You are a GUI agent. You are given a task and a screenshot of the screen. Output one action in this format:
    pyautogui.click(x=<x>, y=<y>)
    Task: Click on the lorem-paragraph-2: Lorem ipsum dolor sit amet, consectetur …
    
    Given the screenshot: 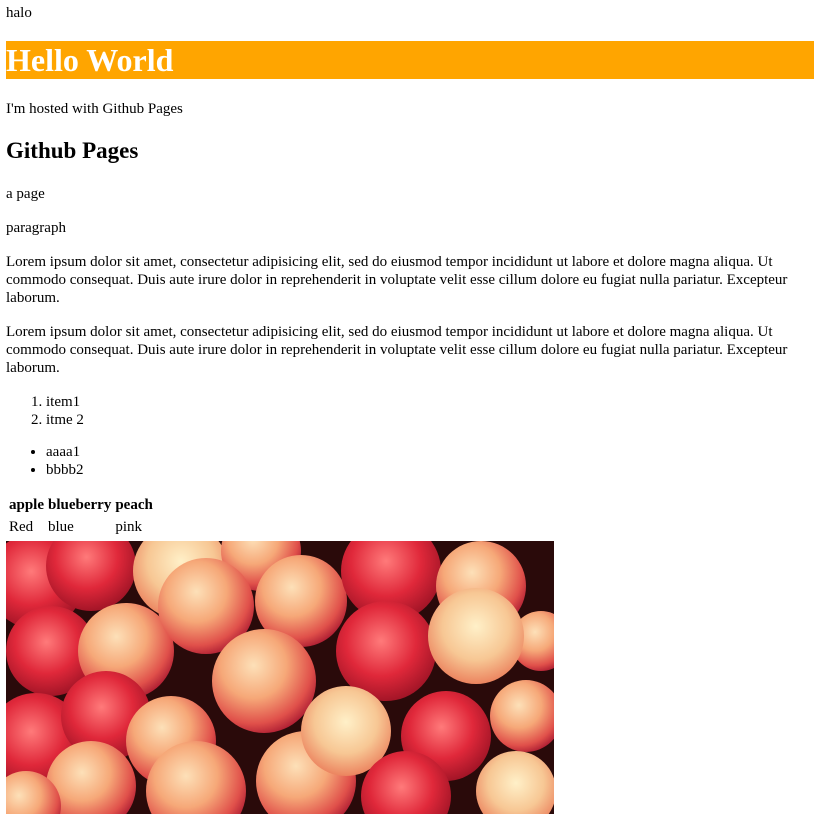 What is the action you would take?
    pyautogui.click(x=410, y=350)
    